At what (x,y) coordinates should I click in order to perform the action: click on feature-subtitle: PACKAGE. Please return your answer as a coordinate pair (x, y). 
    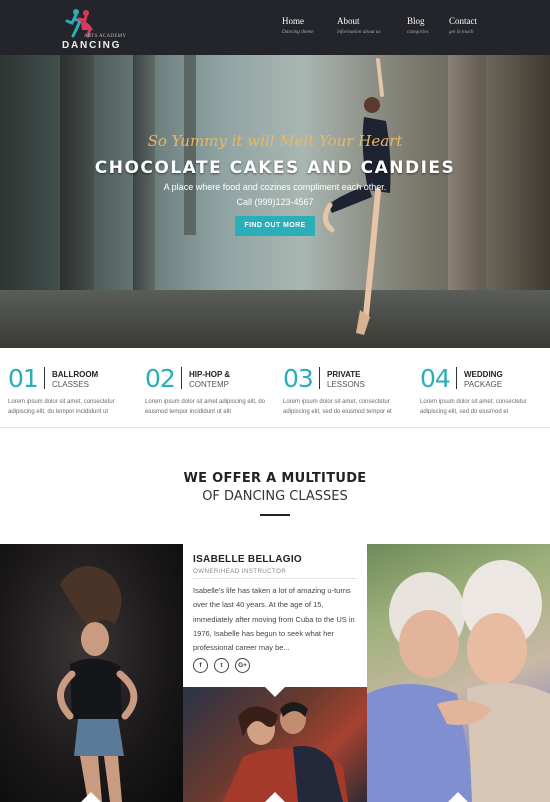
    Looking at the image, I should click on (483, 384).